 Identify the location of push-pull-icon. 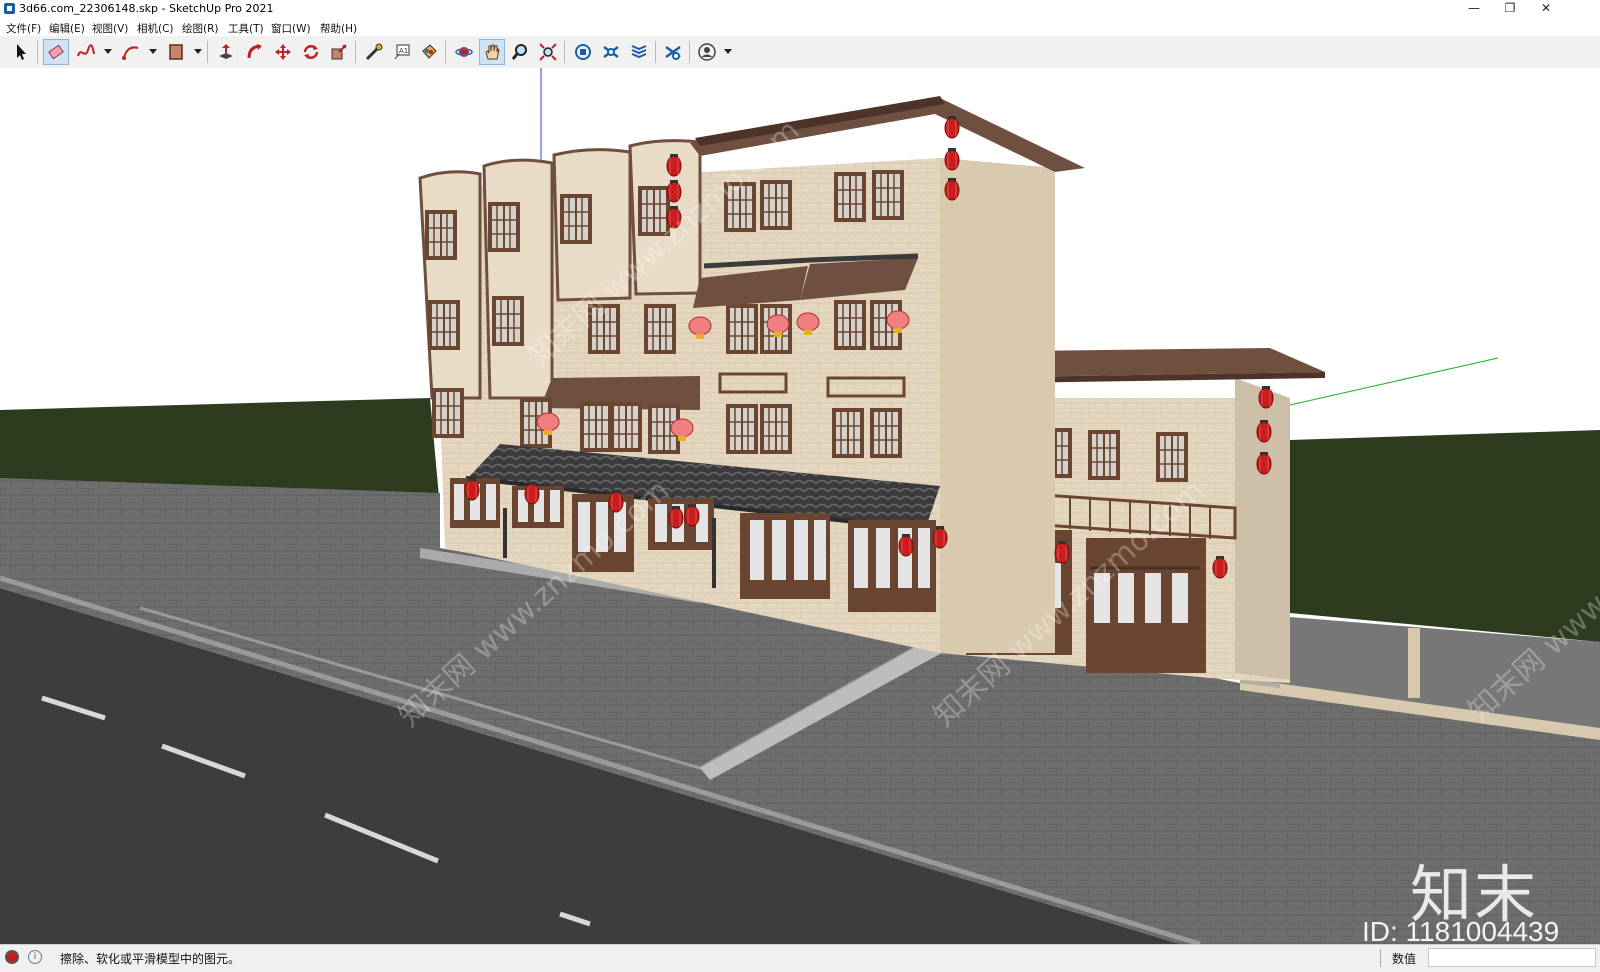
(226, 51).